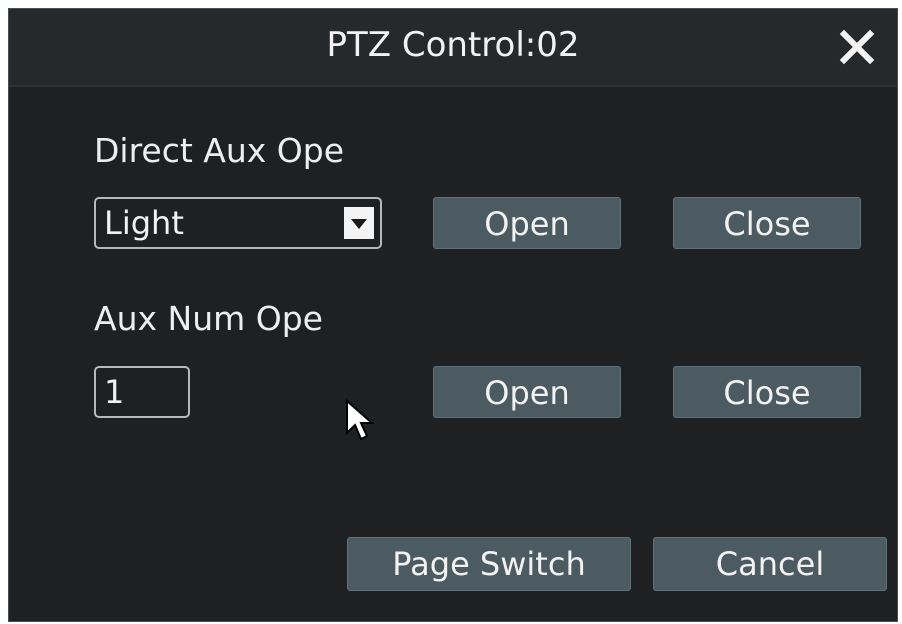 This screenshot has height=624, width=902. What do you see at coordinates (359, 223) in the screenshot?
I see `chevron-down-icon` at bounding box center [359, 223].